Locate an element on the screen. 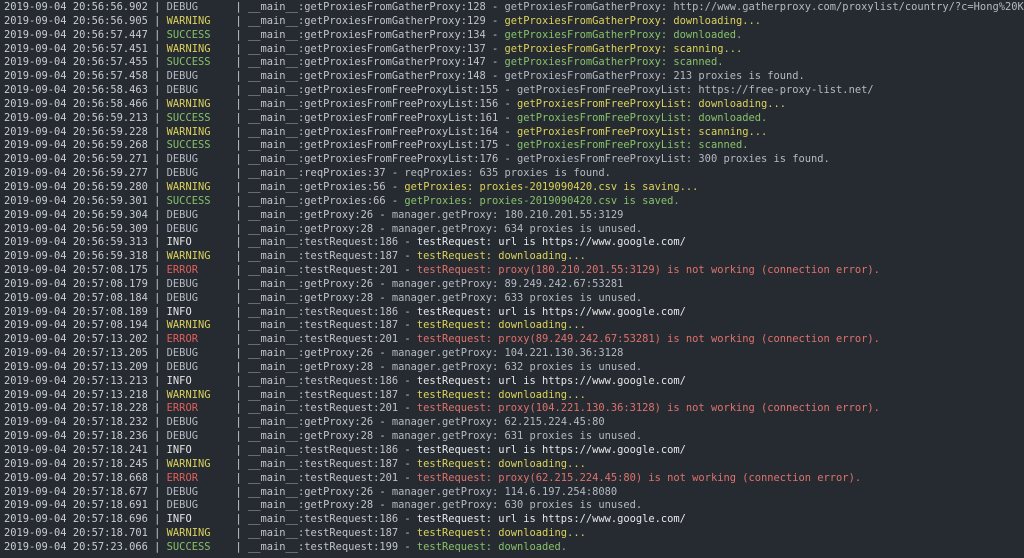 The width and height of the screenshot is (1024, 558). log-message: manager.getProxy: 89.249.242.67:53281 is located at coordinates (507, 283).